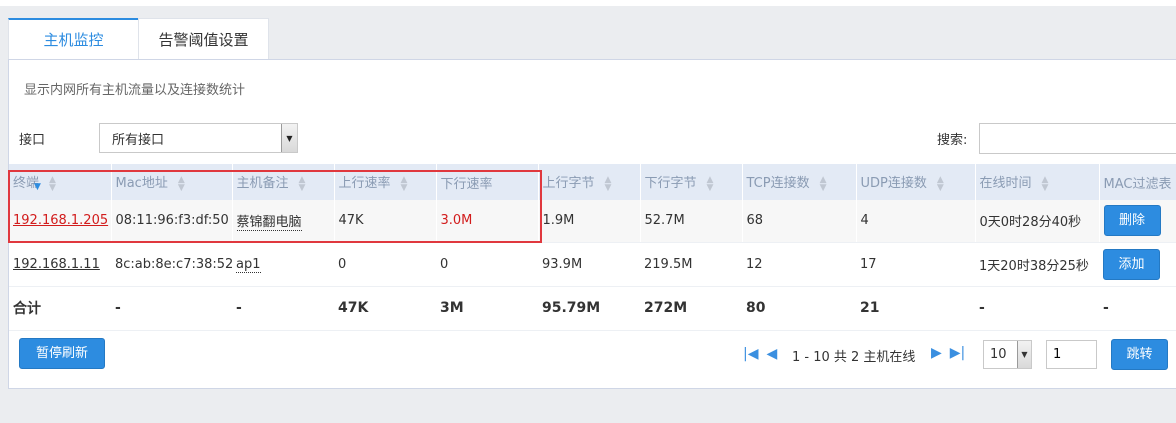  What do you see at coordinates (135, 90) in the screenshot?
I see `panel-description: 显示内网所有主机流量以及连接数统计` at bounding box center [135, 90].